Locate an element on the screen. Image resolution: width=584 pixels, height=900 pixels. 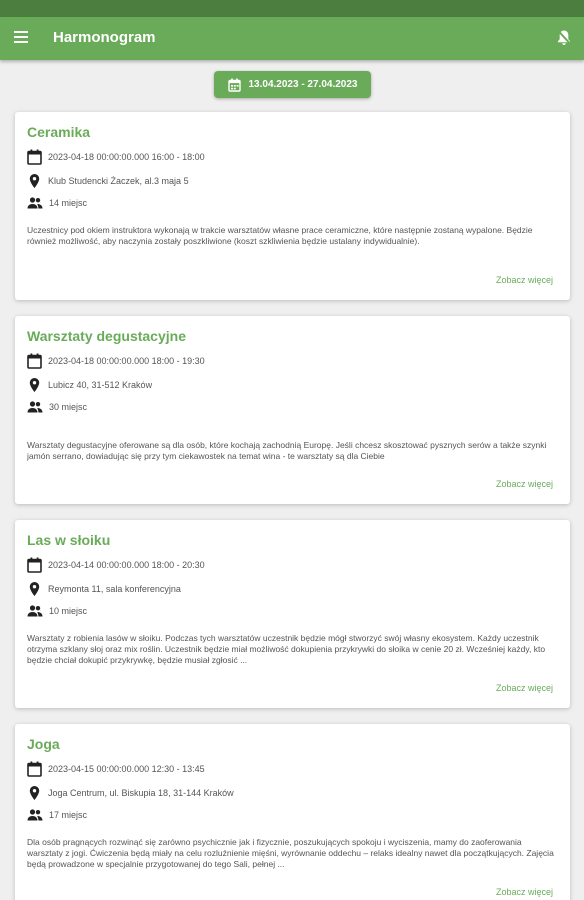
event-seats-row: 17 miejsc is located at coordinates (57, 815).